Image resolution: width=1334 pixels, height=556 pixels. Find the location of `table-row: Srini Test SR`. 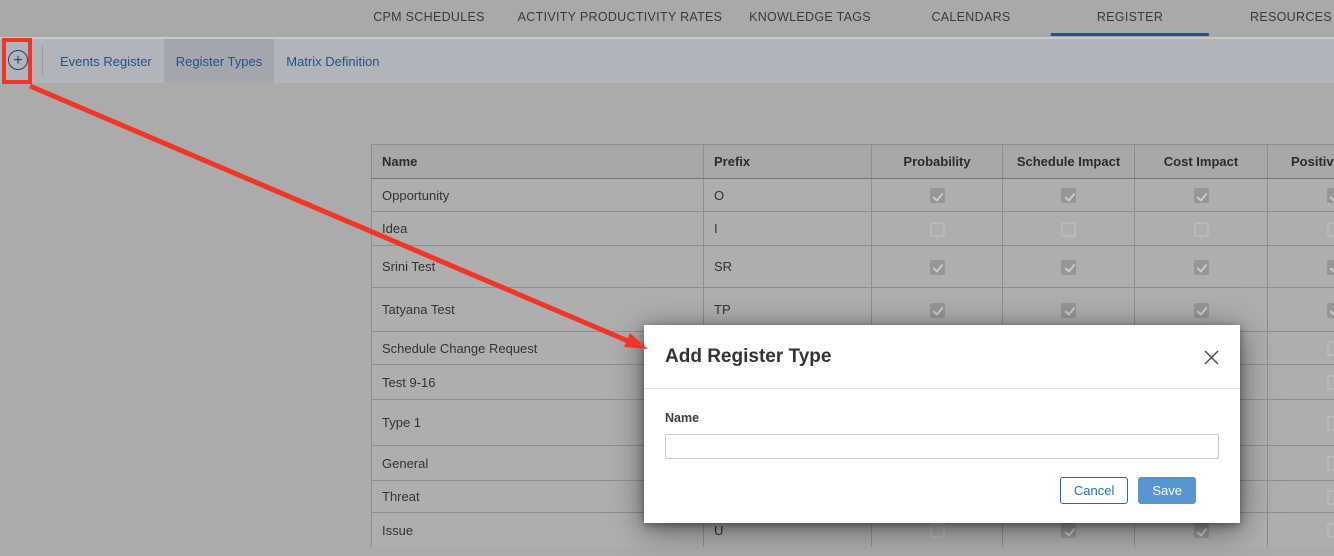

table-row: Srini Test SR is located at coordinates (852, 266).